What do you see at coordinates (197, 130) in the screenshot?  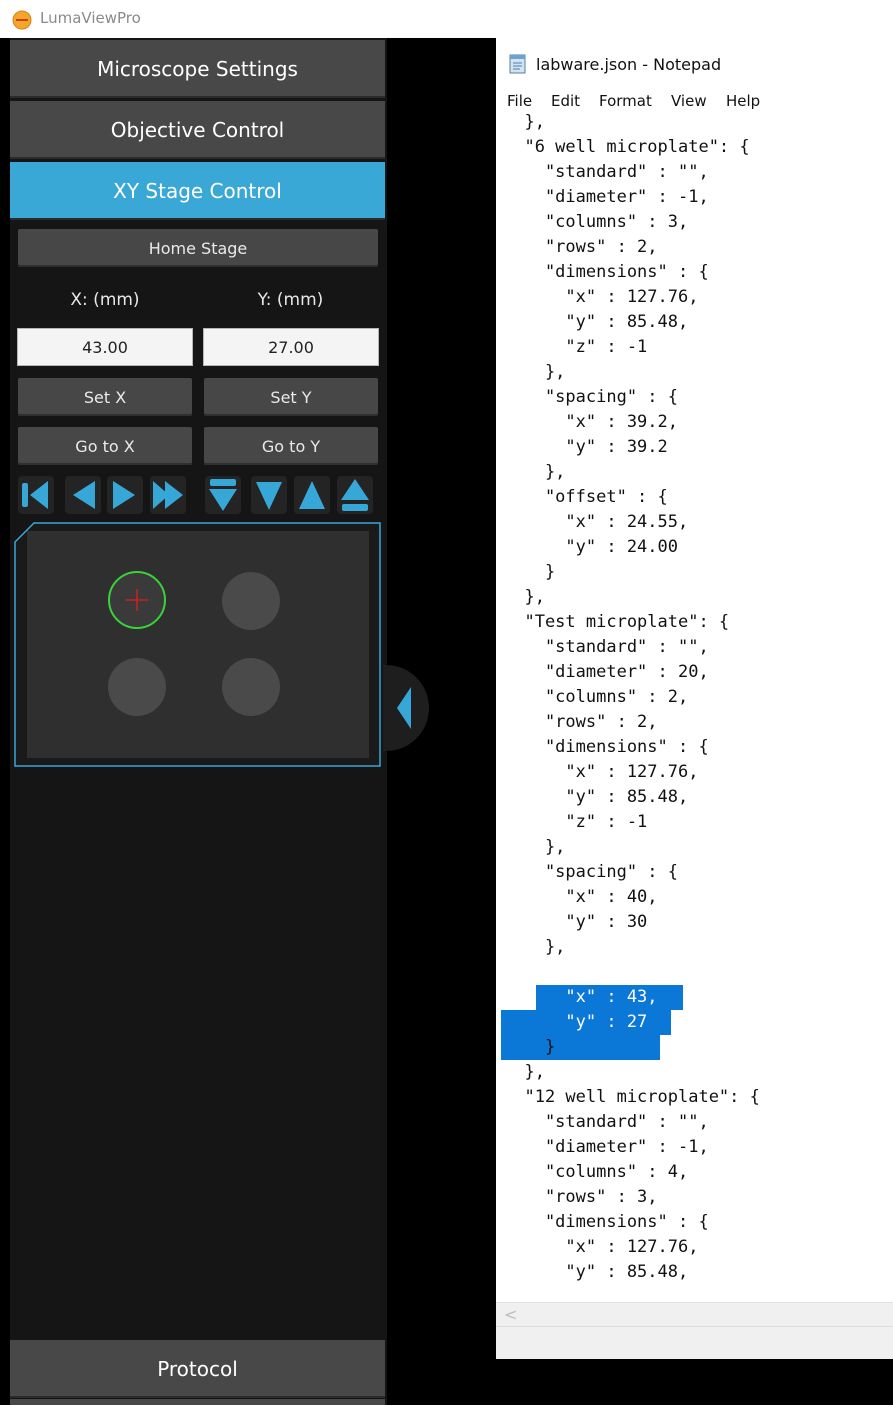 I see `objective-control-tab: Objective Control` at bounding box center [197, 130].